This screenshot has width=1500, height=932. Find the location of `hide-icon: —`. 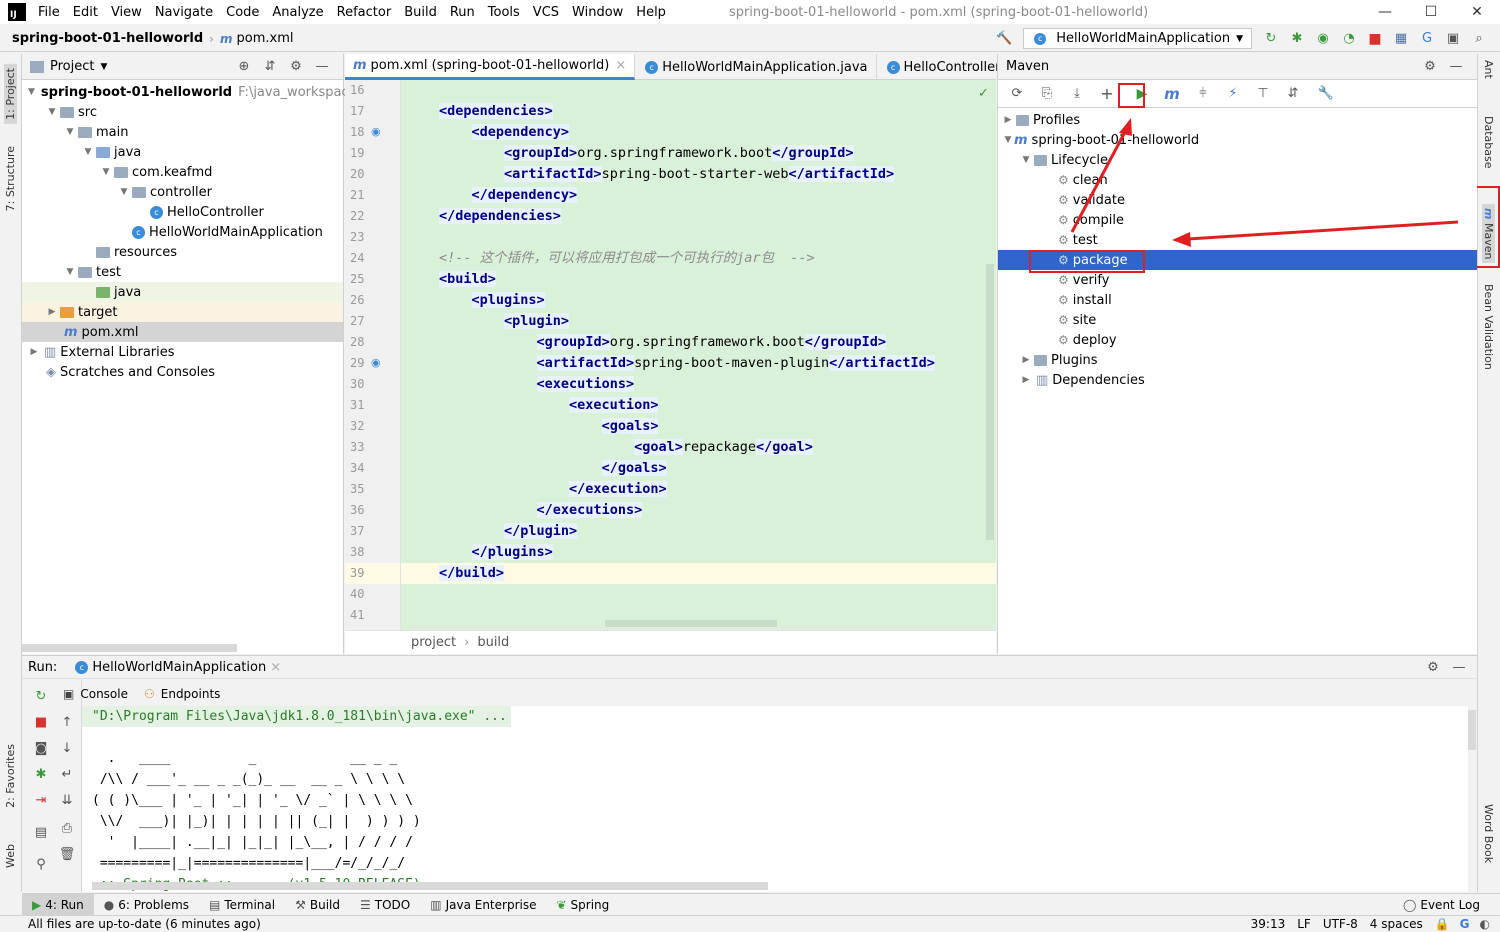

hide-icon: — is located at coordinates (1456, 67).